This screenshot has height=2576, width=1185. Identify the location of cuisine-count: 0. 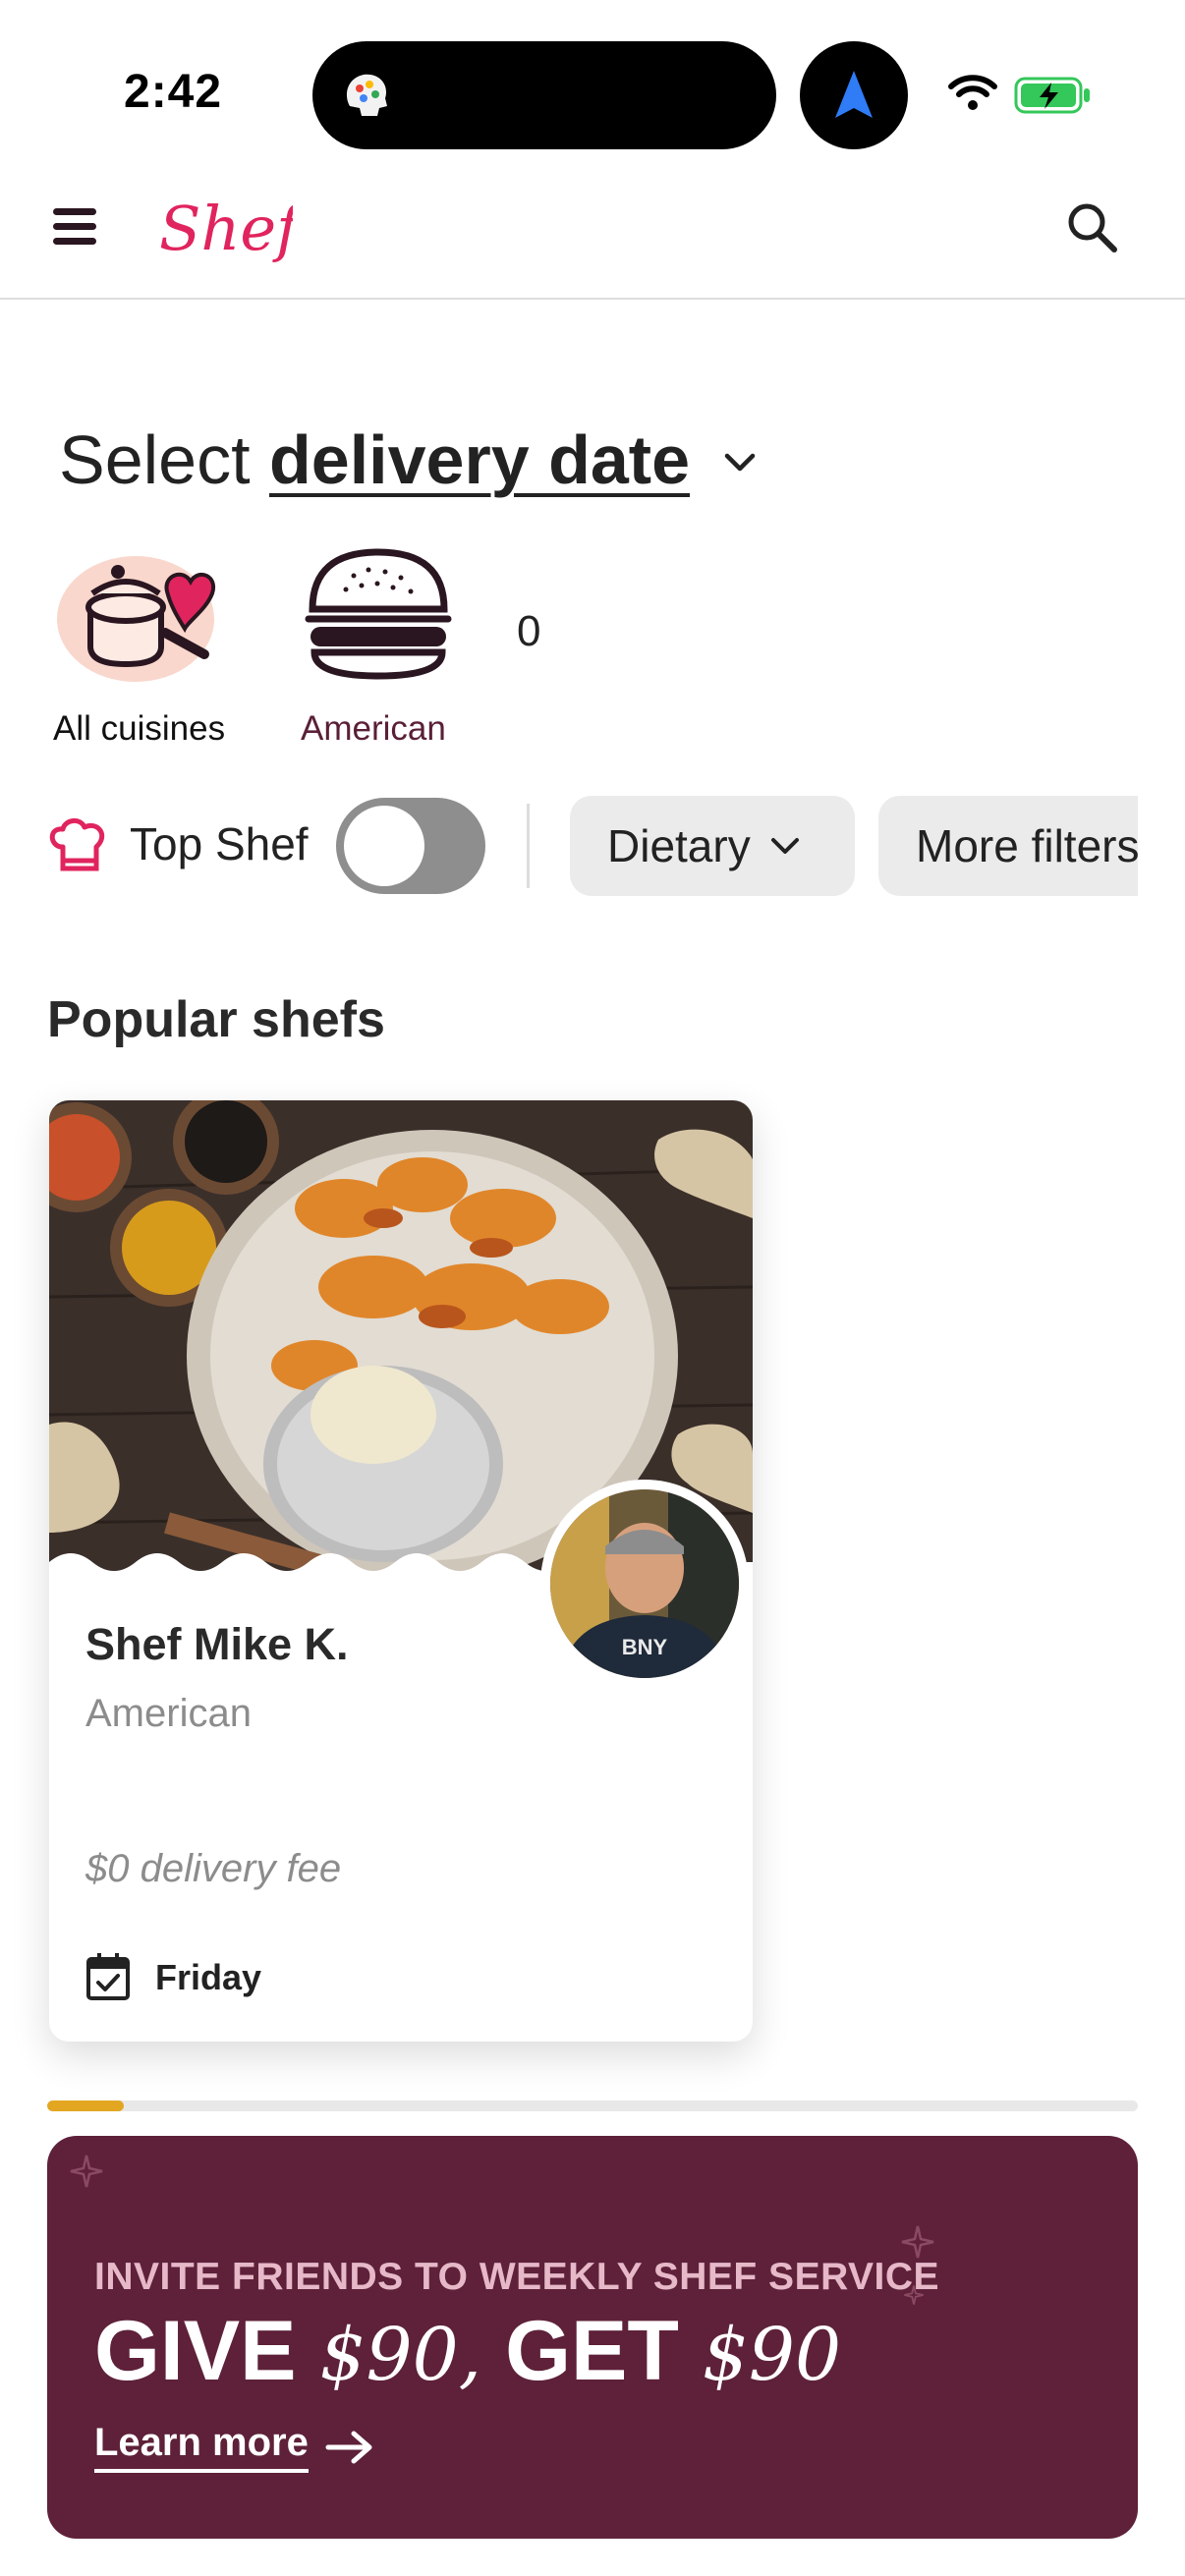
(529, 631).